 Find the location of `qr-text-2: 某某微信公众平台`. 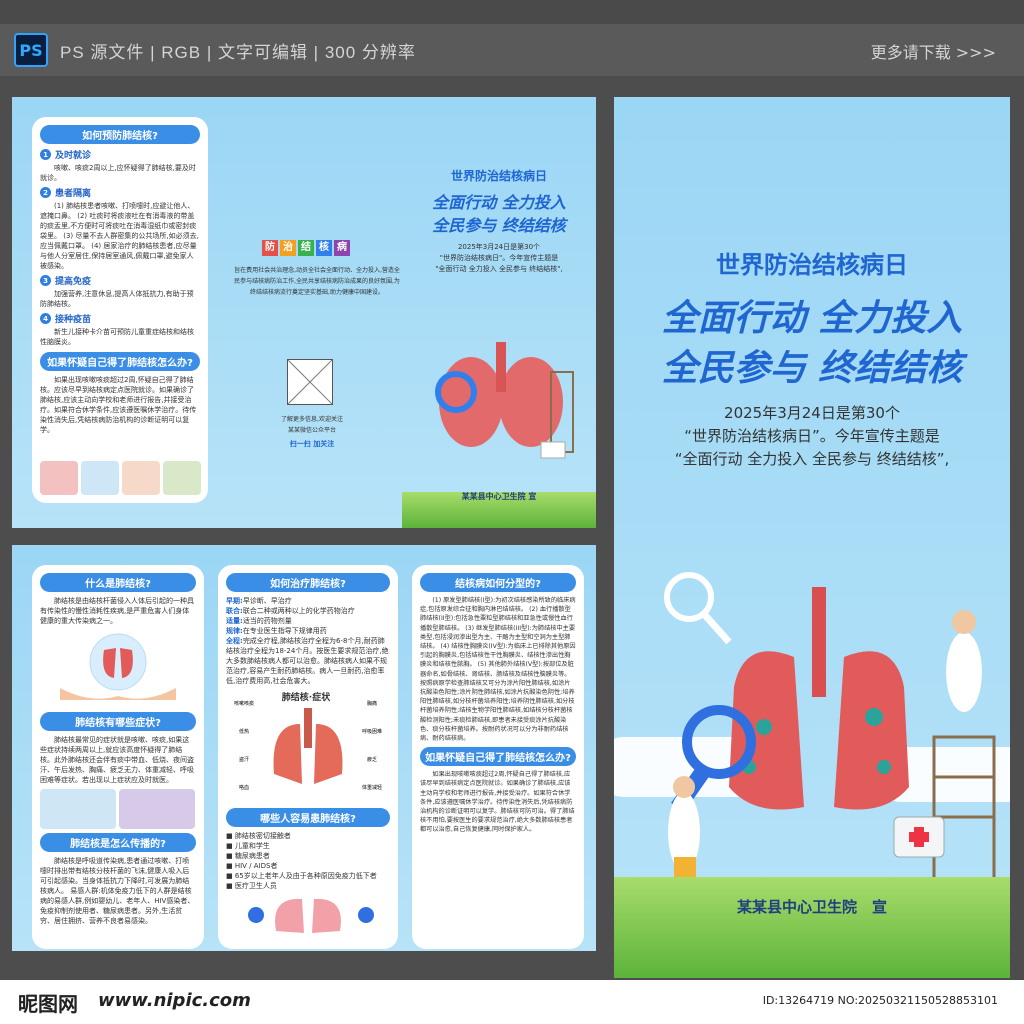

qr-text-2: 某某微信公众平台 is located at coordinates (311, 430).